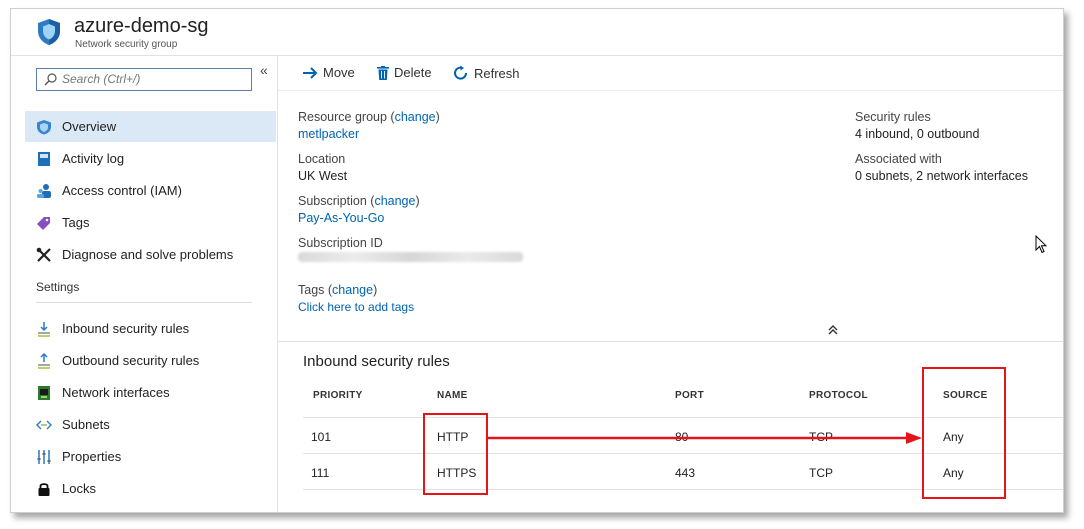 This screenshot has height=529, width=1084. I want to click on associated-with-value: 0 subnets, 2 network interfaces, so click(942, 176).